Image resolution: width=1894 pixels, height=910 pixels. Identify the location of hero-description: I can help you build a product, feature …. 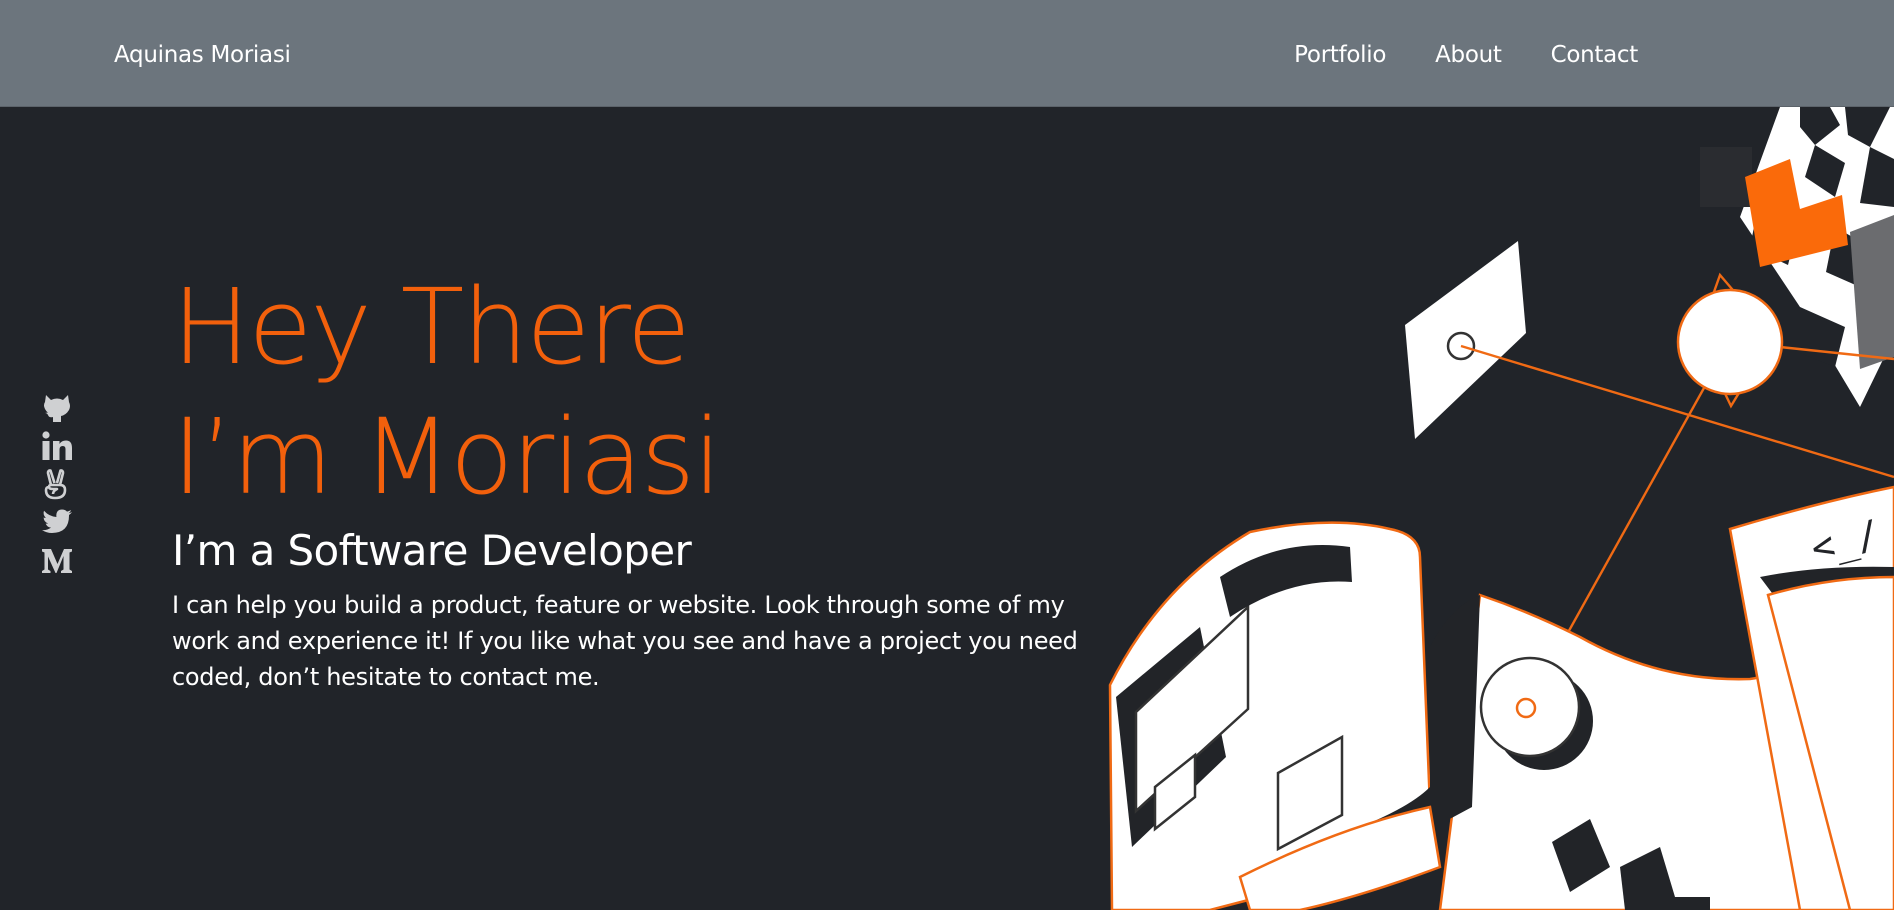
(625, 641).